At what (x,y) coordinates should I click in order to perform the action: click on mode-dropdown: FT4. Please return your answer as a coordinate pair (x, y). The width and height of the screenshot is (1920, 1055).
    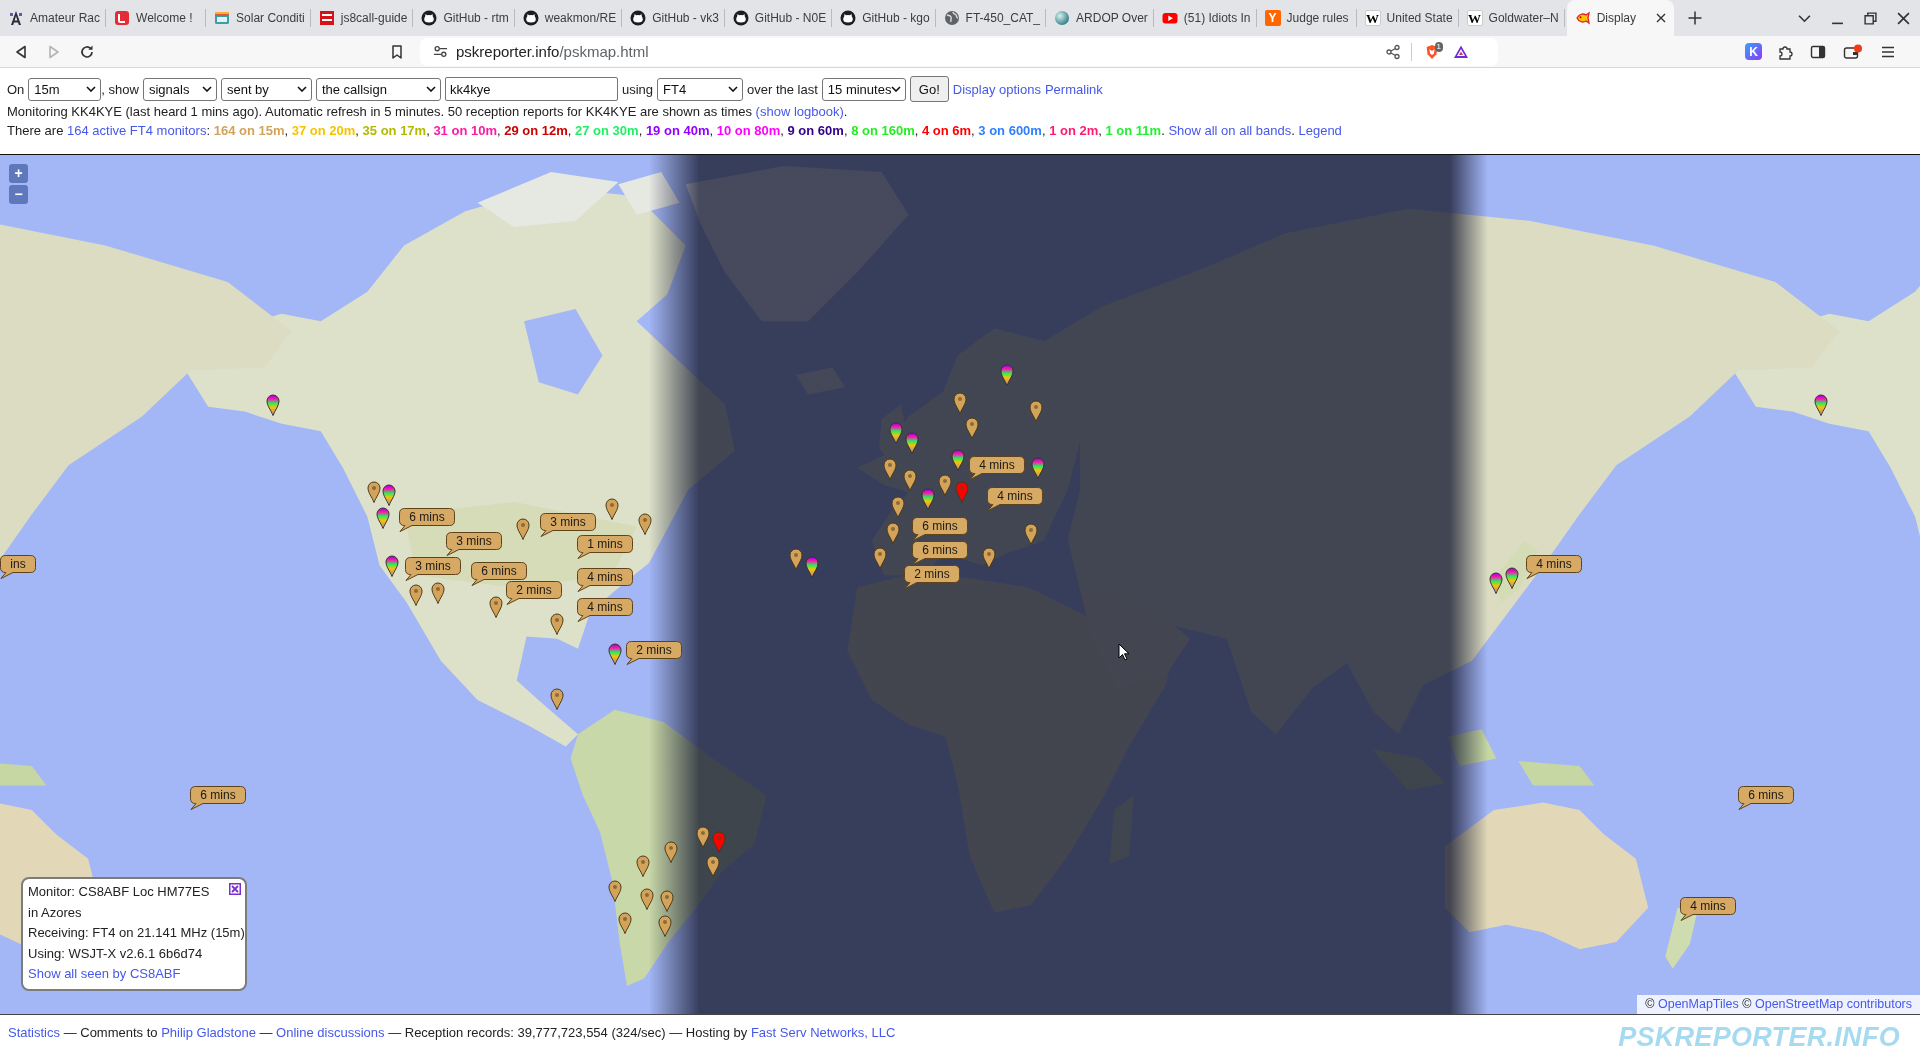
    Looking at the image, I should click on (700, 89).